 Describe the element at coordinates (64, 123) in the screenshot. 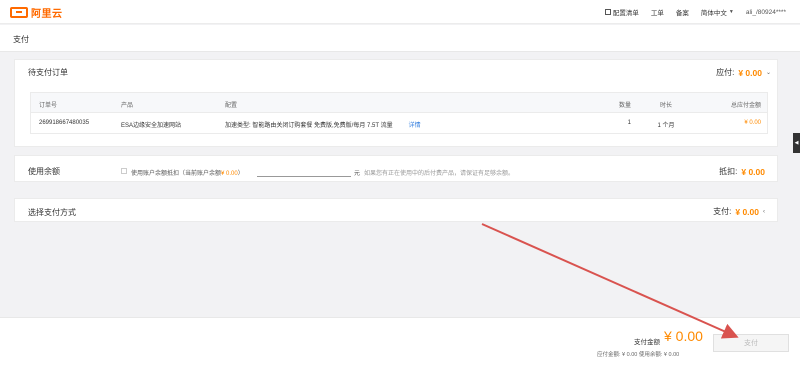

I see `order-id: 269918667480035` at that location.